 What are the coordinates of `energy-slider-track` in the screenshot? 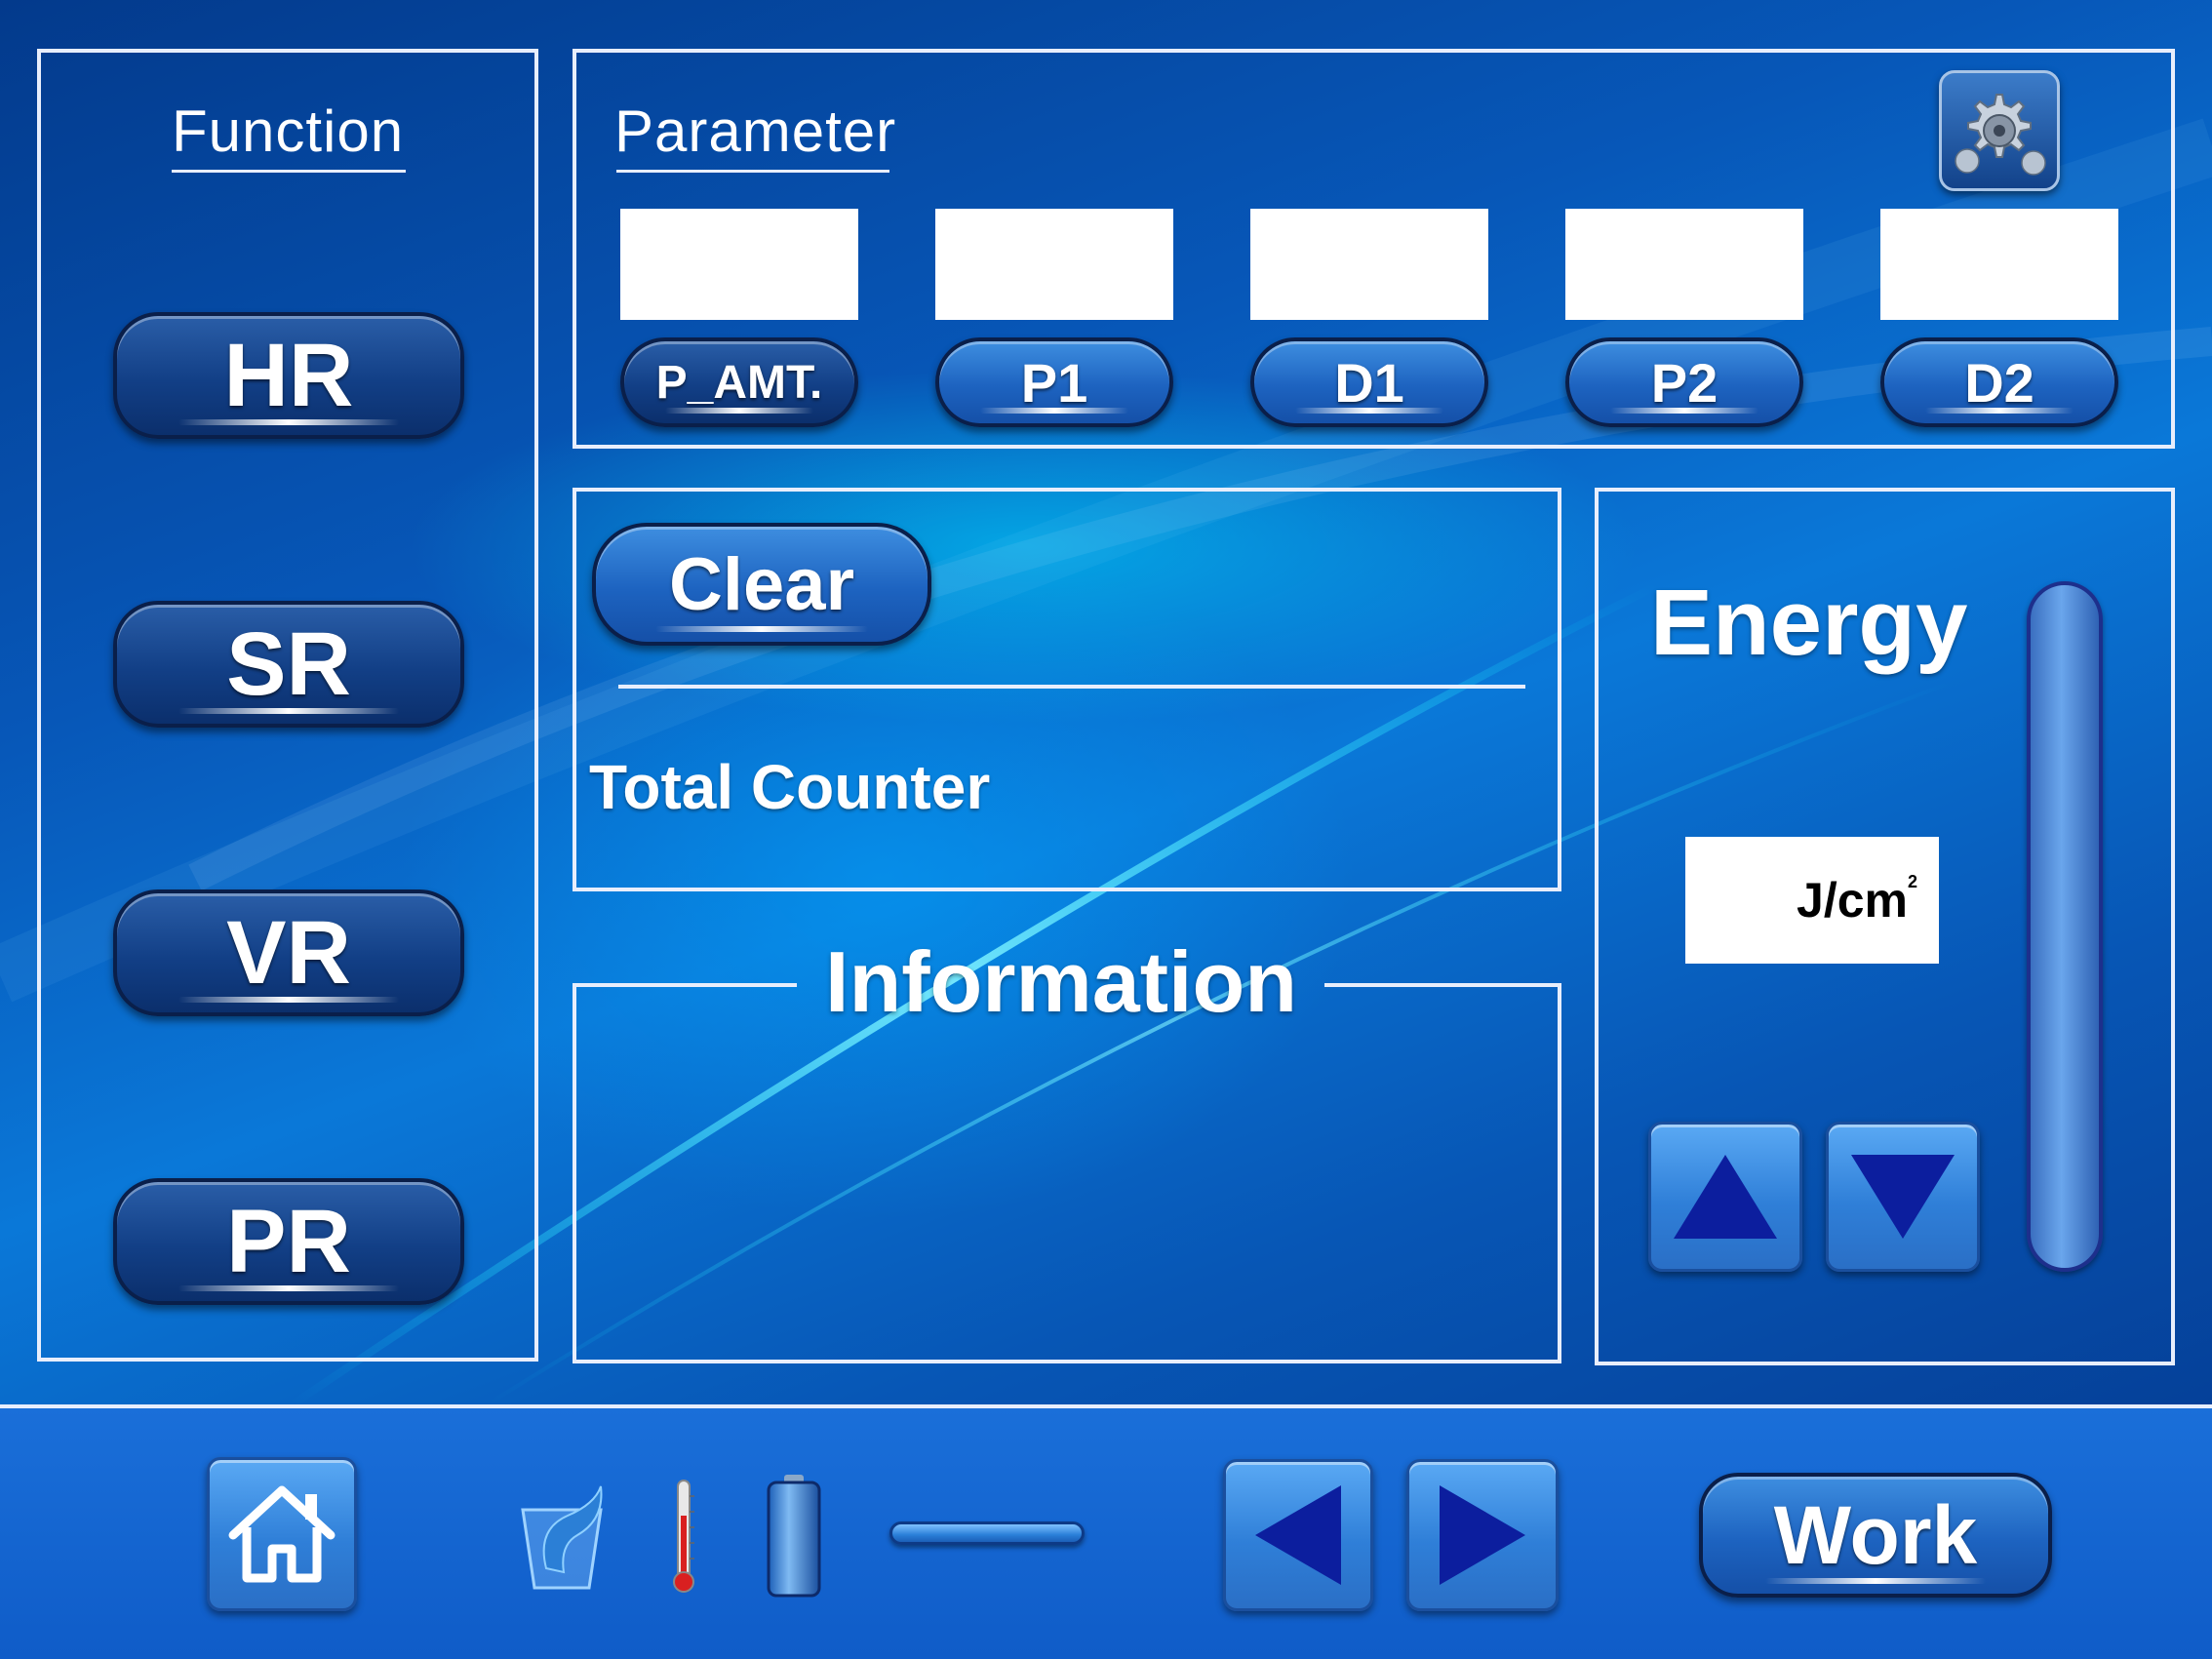 It's located at (2065, 926).